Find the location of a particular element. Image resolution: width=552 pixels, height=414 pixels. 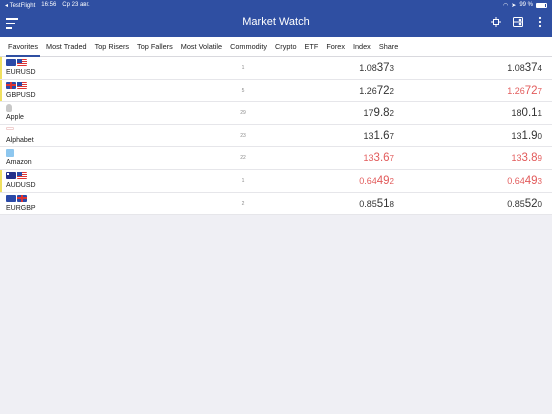

page-title: Market Watch is located at coordinates (276, 22).